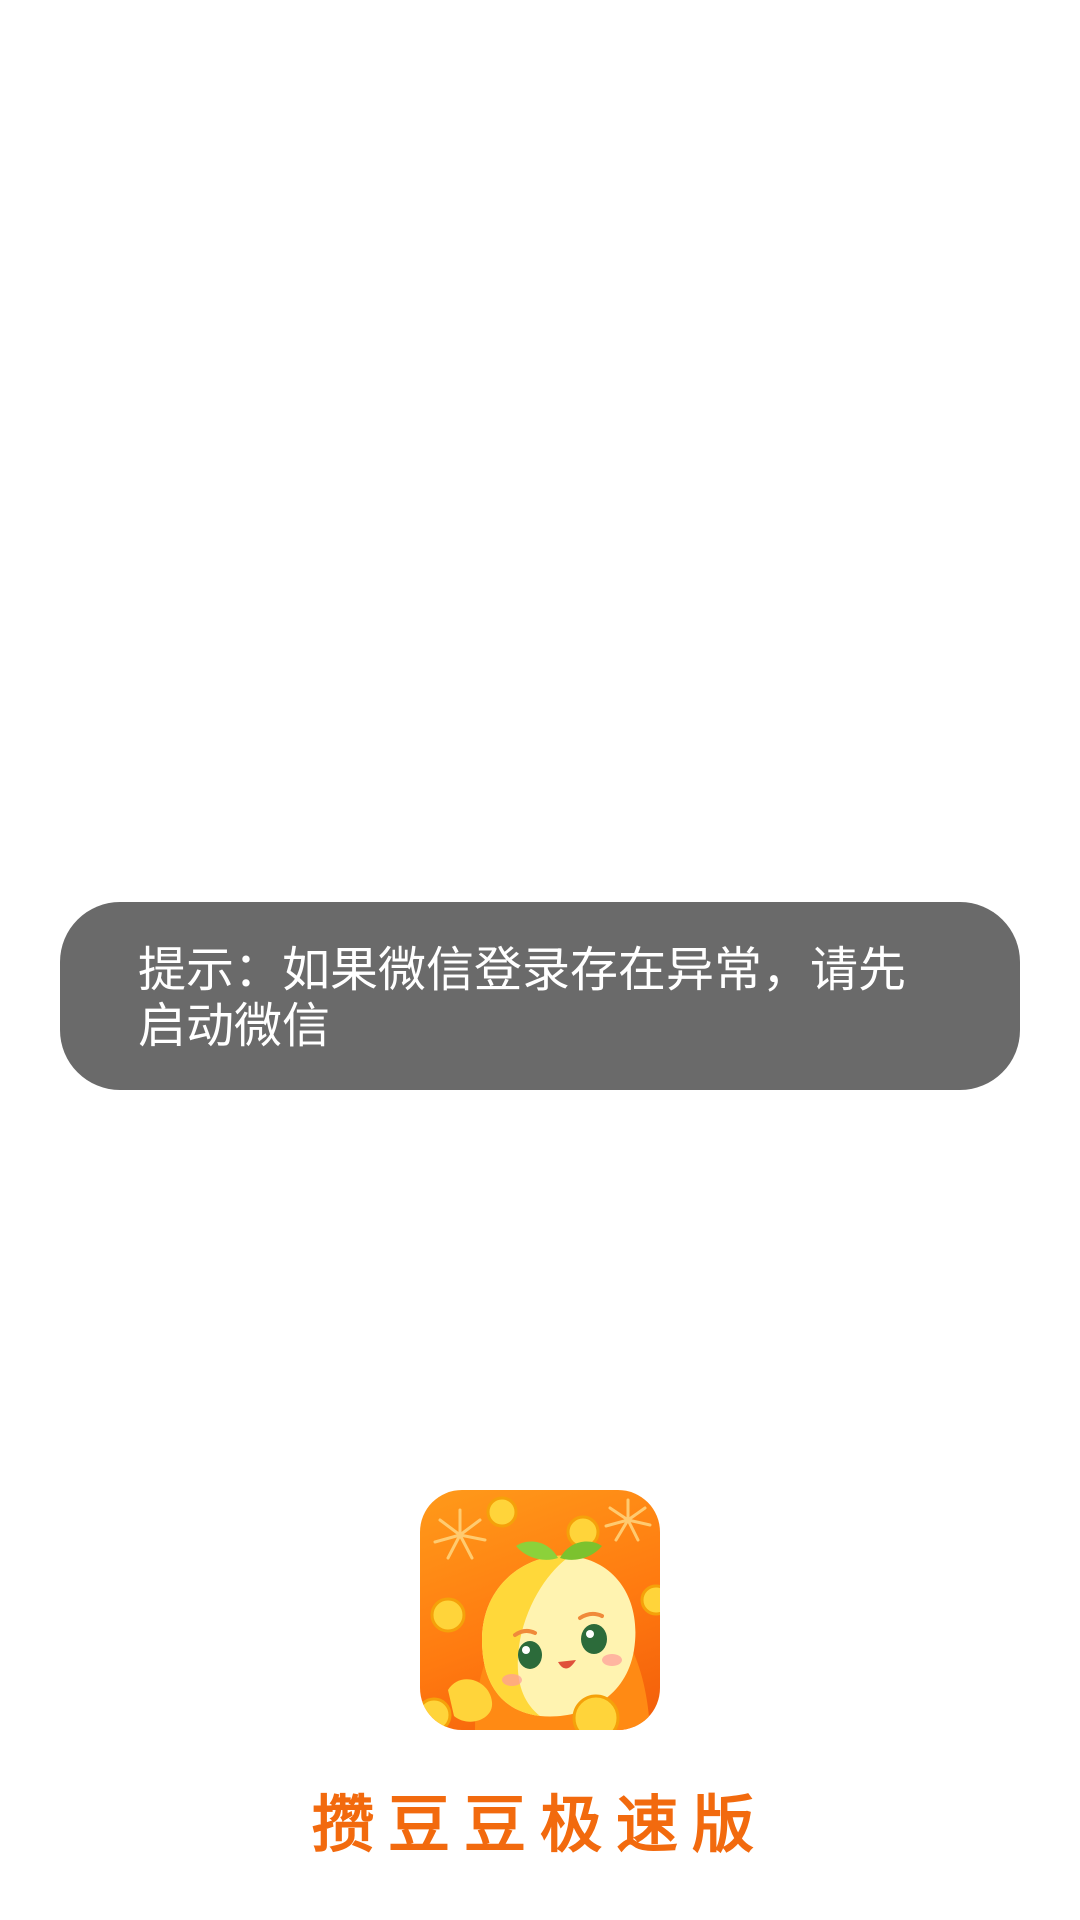 The image size is (1080, 1920). I want to click on mascot-app-icon, so click(540, 1610).